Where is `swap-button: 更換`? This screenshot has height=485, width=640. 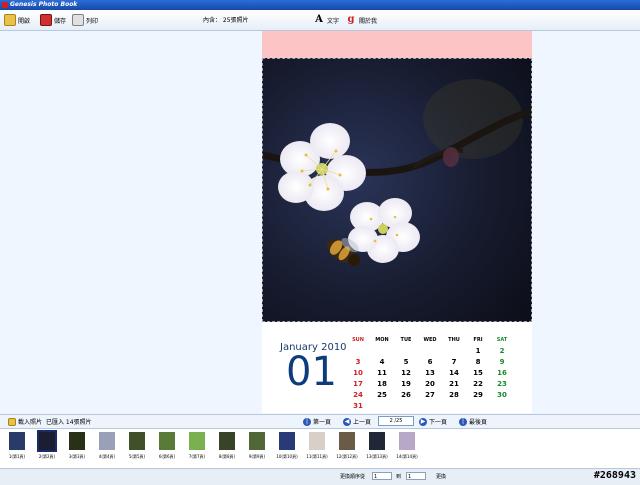 swap-button: 更換 is located at coordinates (441, 476).